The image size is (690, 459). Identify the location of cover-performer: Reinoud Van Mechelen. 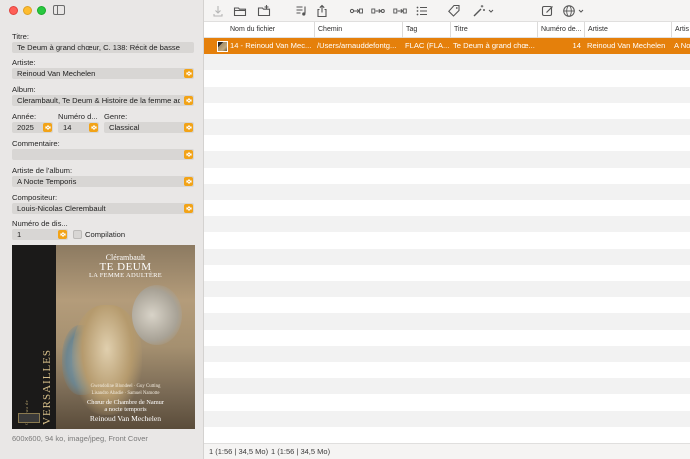
(125, 418).